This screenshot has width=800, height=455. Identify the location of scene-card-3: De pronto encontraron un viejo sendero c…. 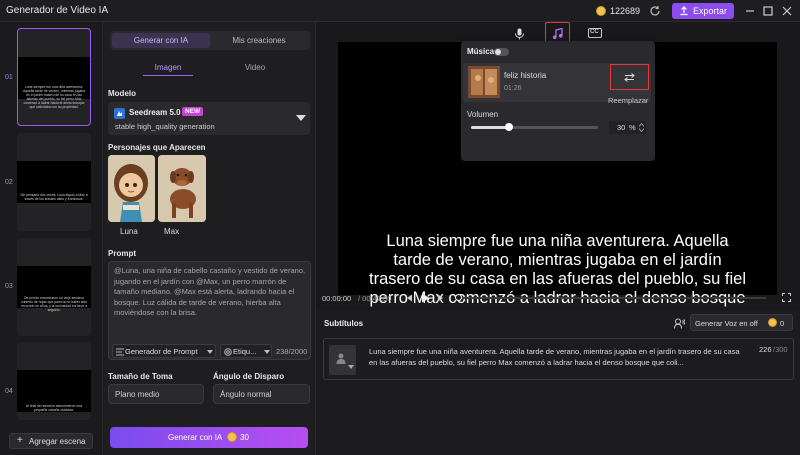
(54, 287).